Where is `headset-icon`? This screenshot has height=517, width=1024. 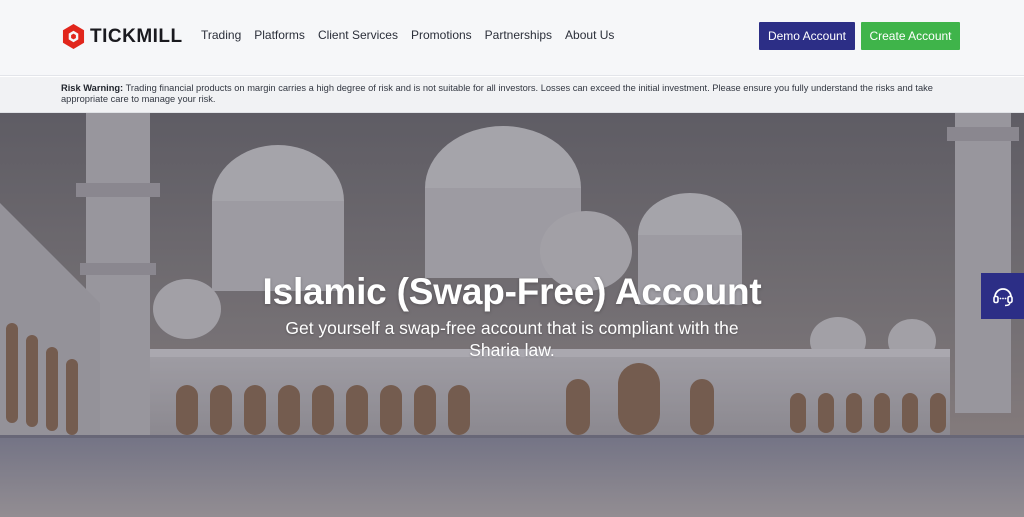 headset-icon is located at coordinates (1002, 297).